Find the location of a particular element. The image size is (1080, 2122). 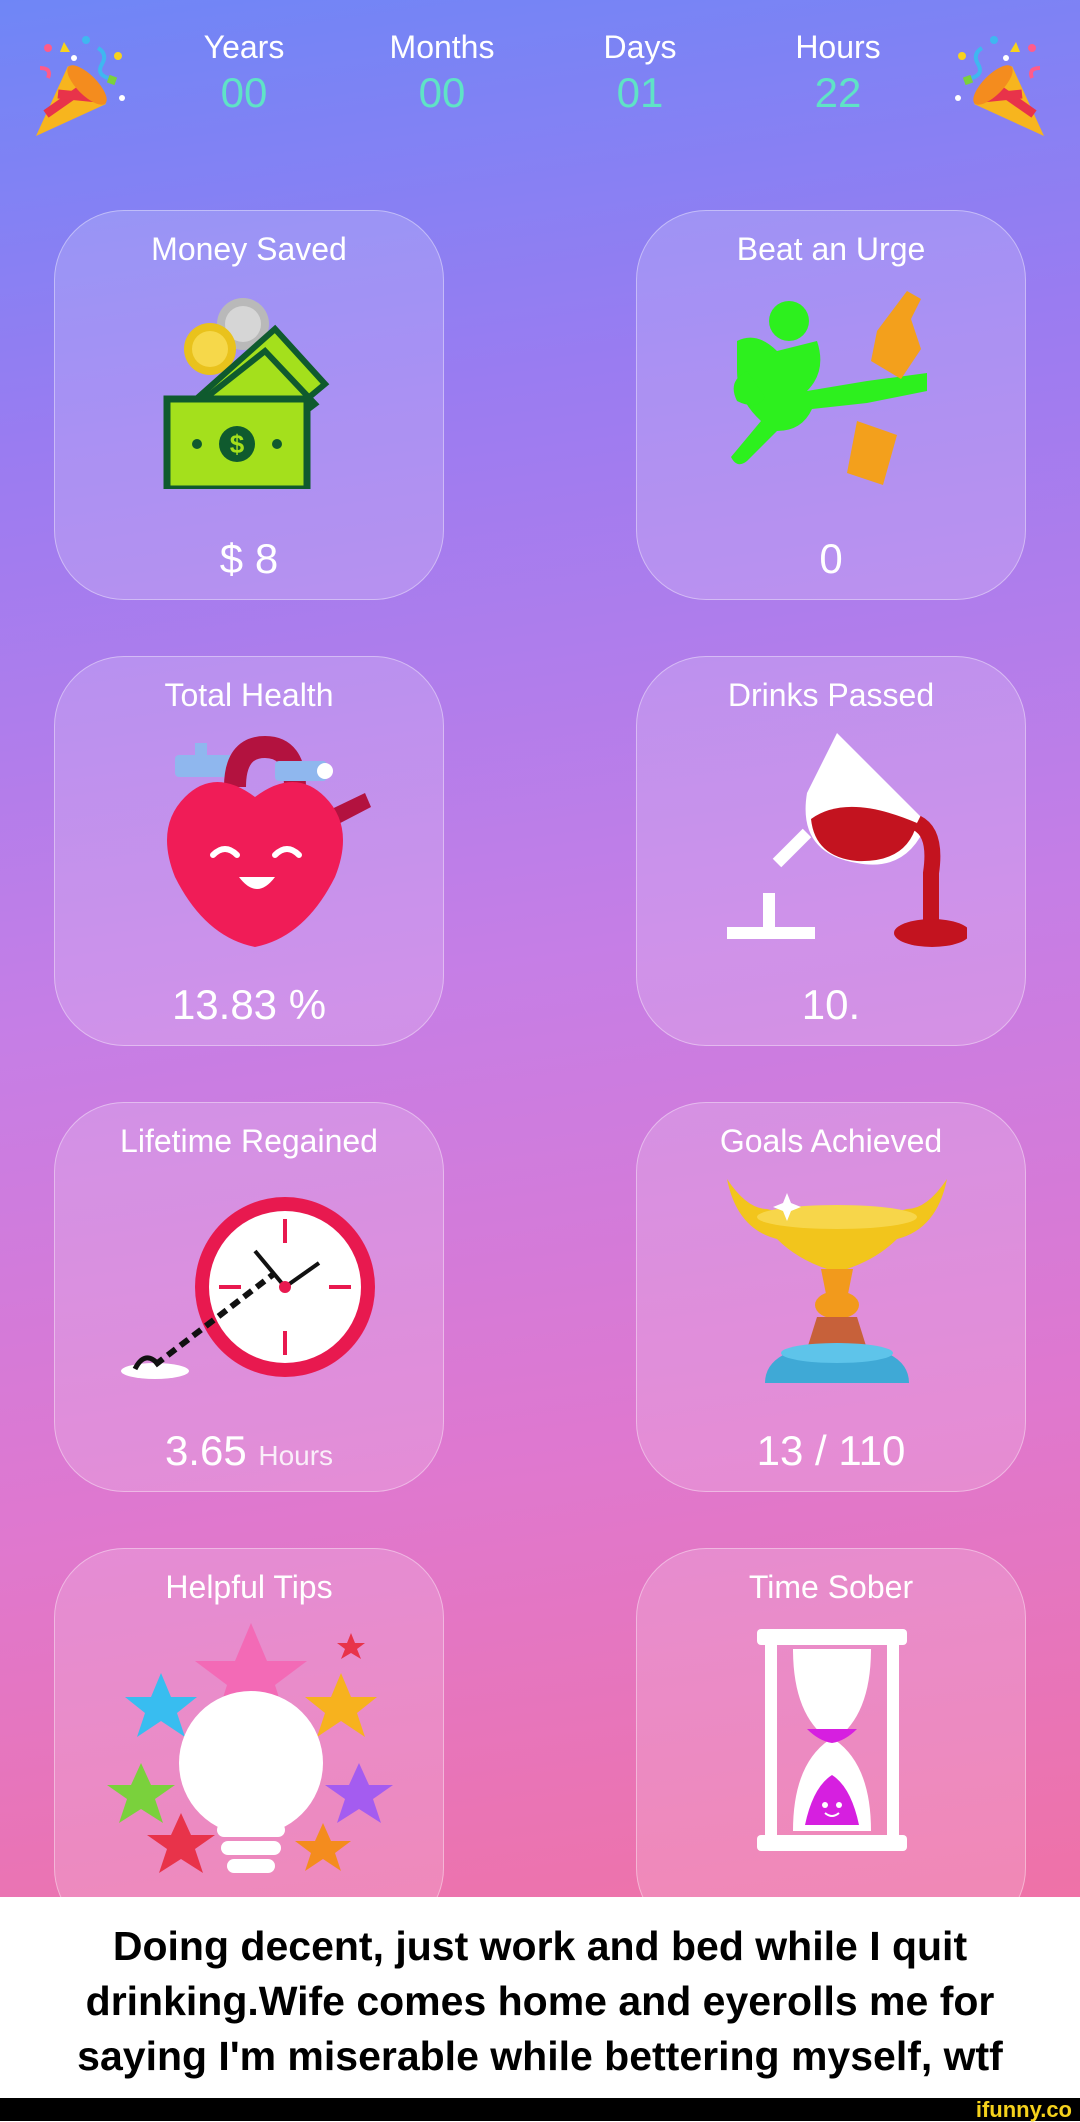

card-title: Goals Achieved is located at coordinates (831, 1141).